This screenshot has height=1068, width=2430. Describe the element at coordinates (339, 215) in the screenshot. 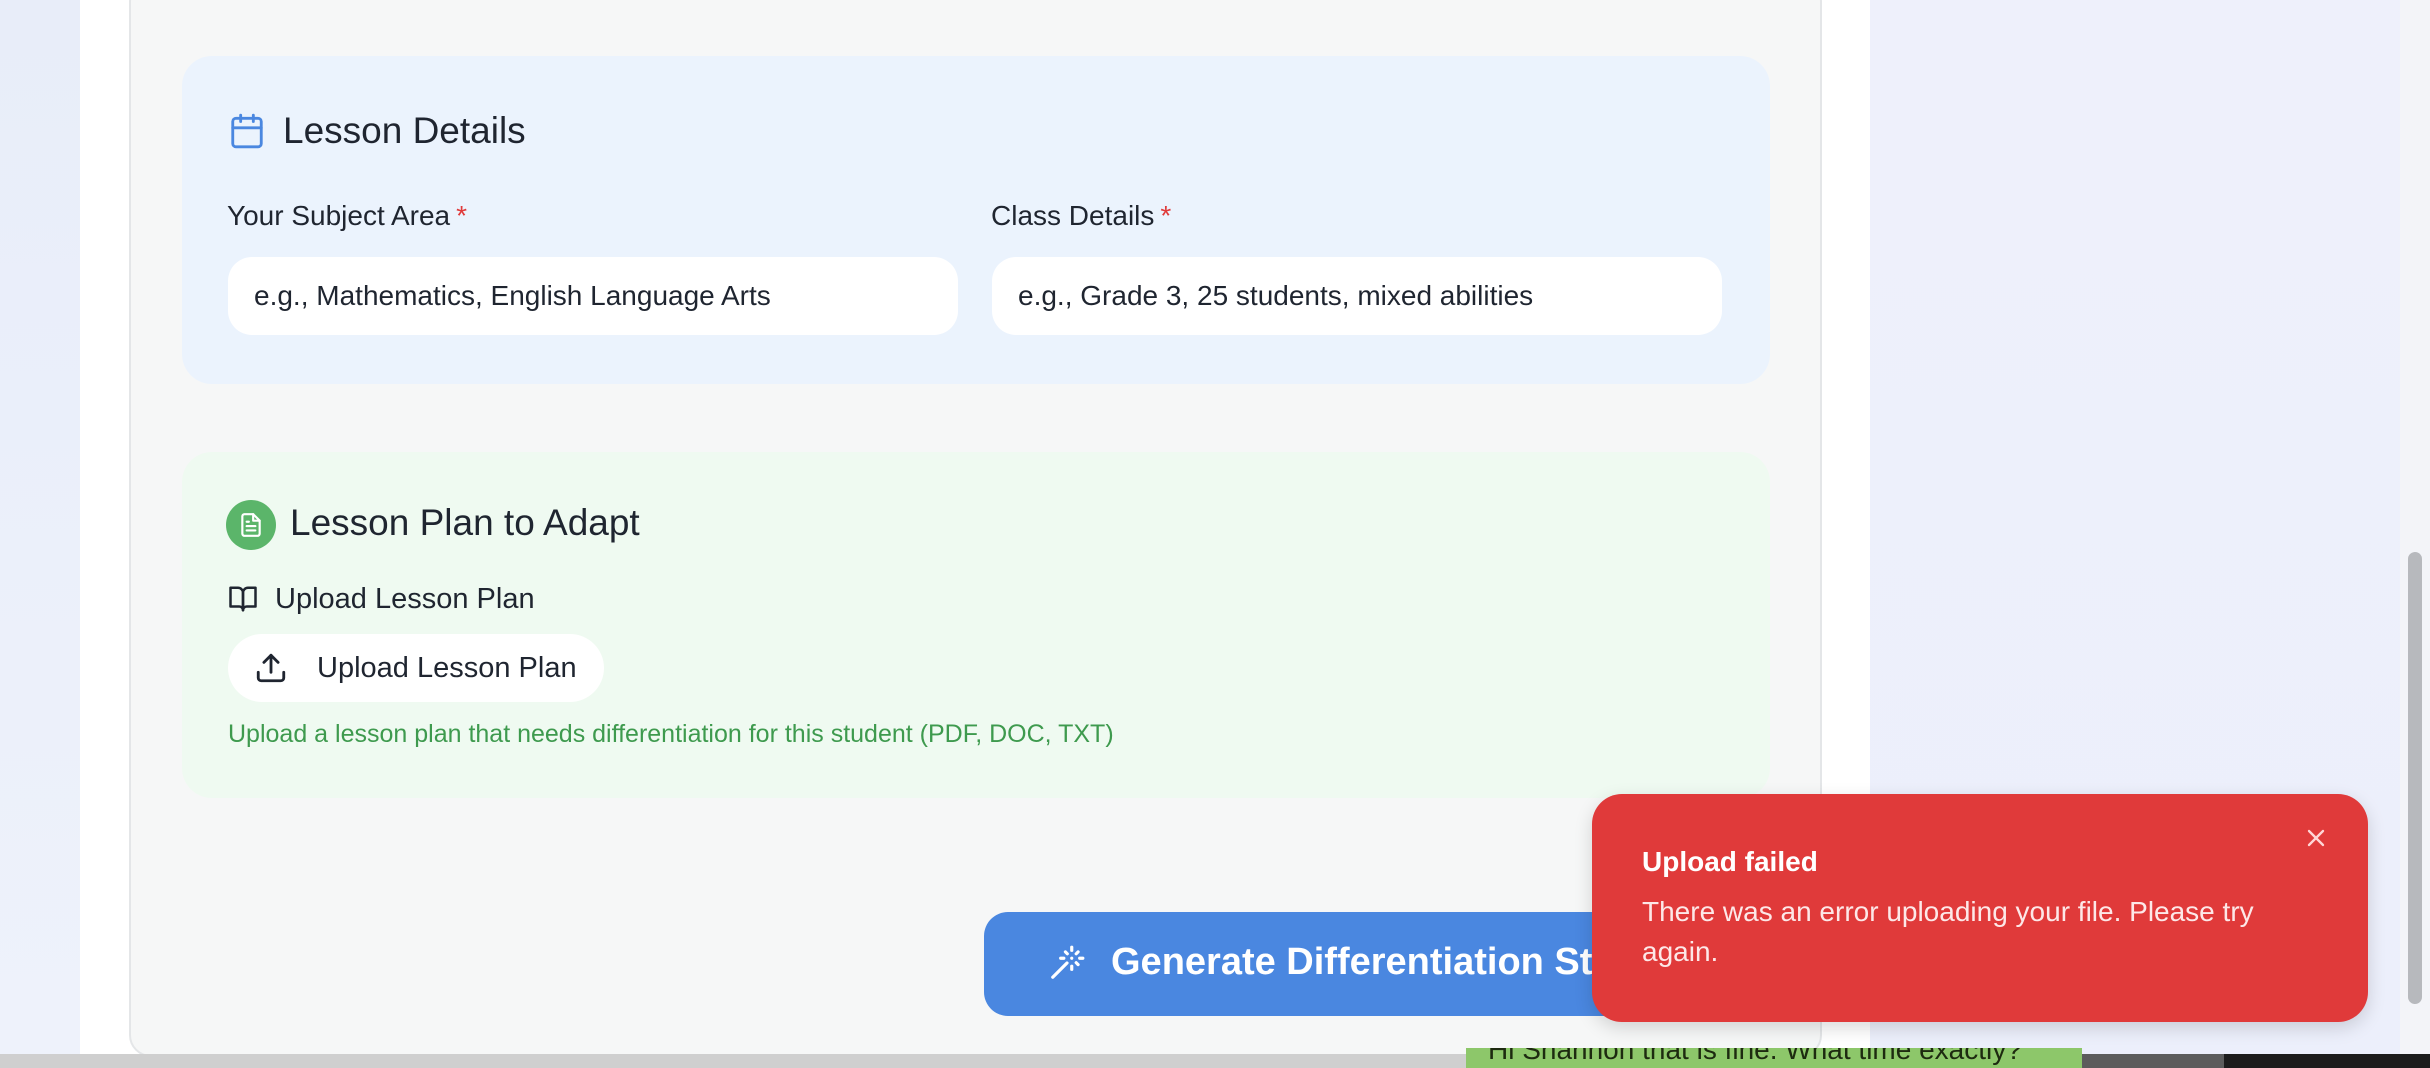

I see `subject-area-label-text: Your Subject Area` at that location.